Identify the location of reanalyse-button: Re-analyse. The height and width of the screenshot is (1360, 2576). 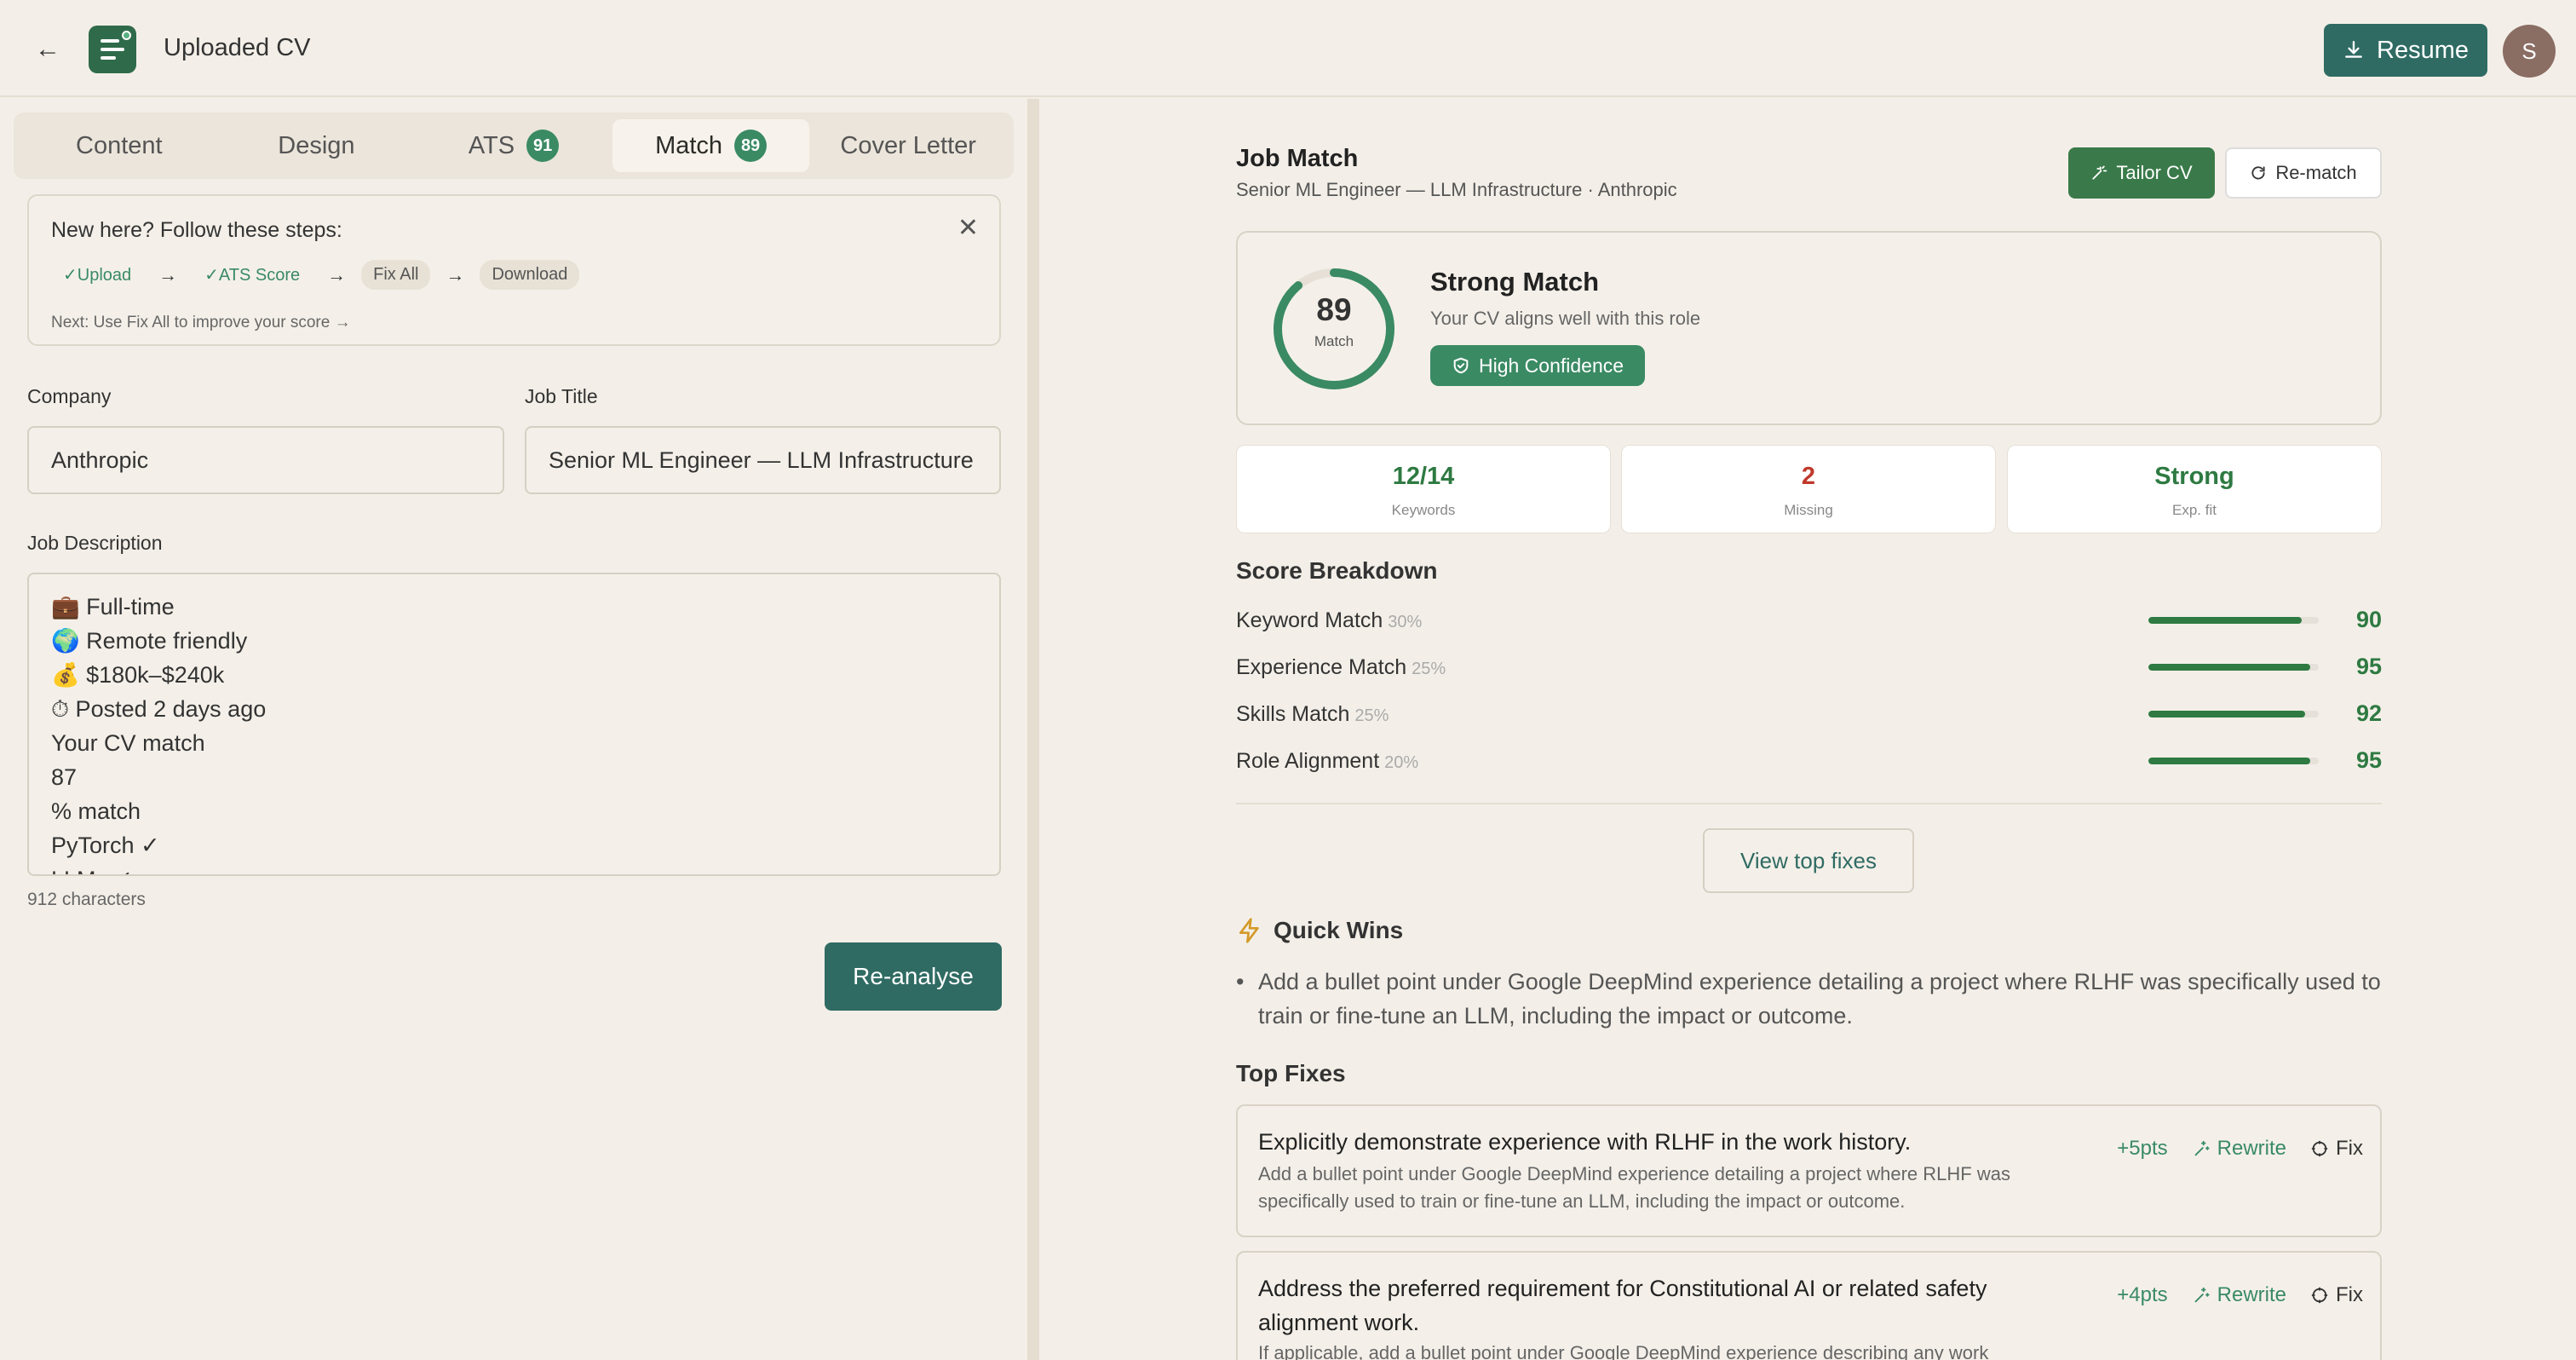
(914, 977).